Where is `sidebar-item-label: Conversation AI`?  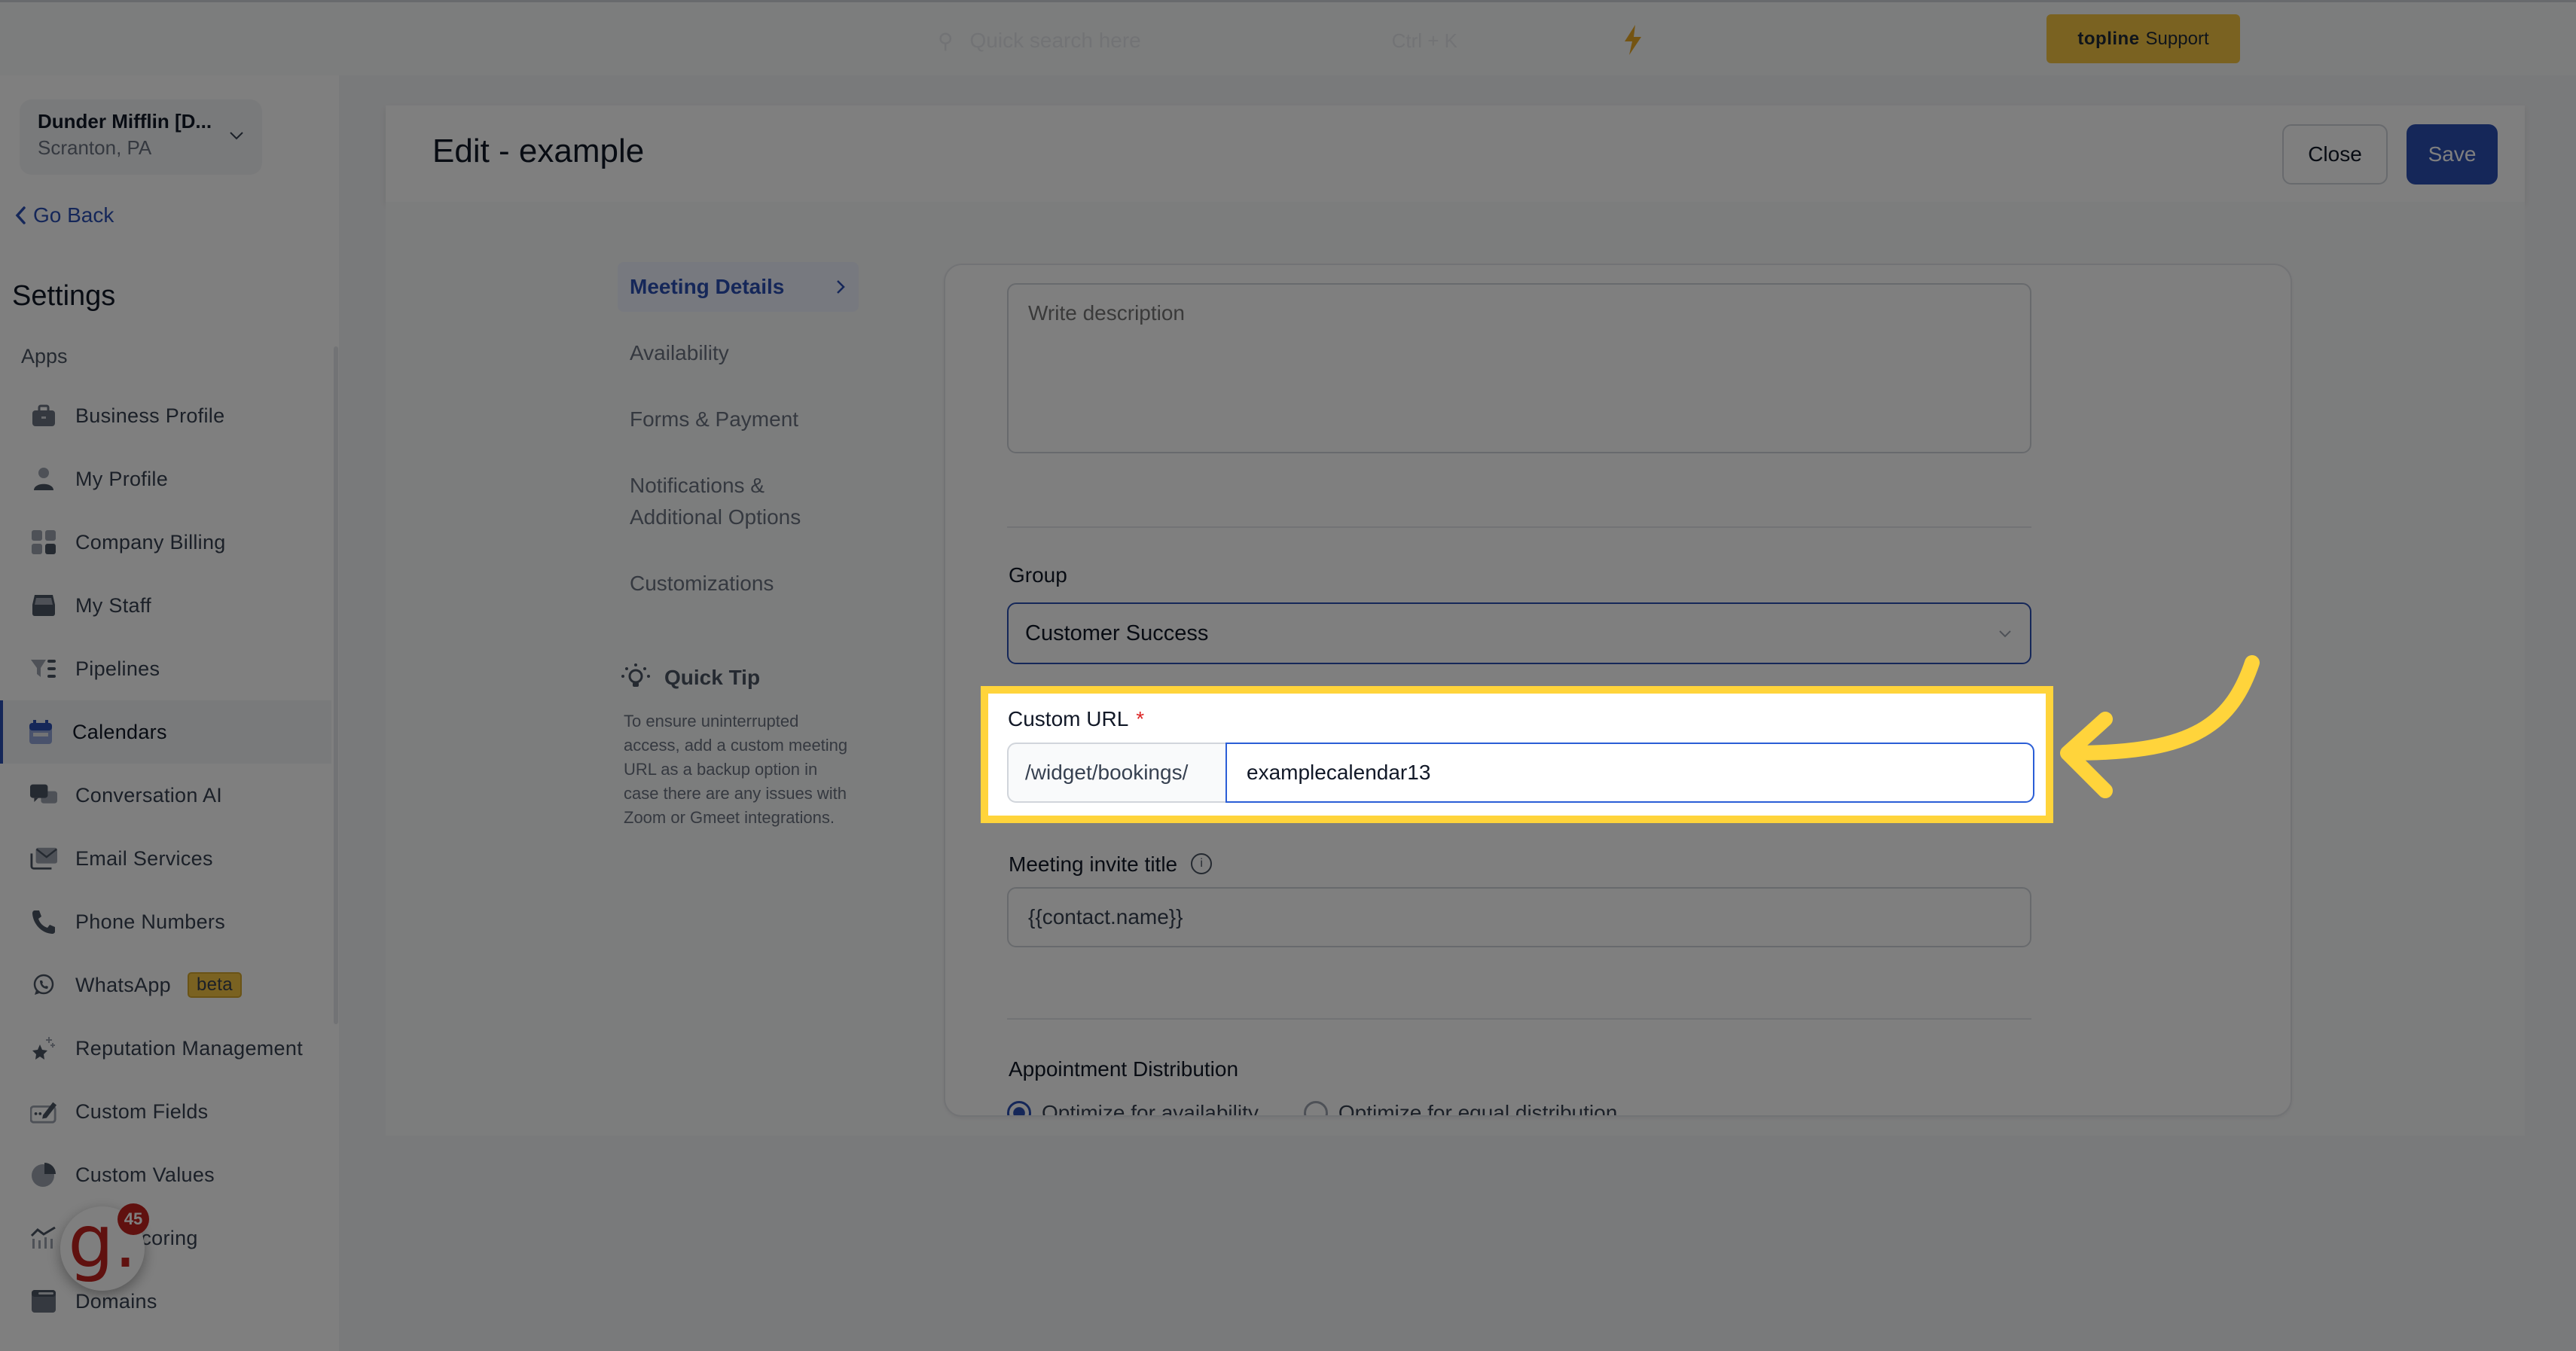 sidebar-item-label: Conversation AI is located at coordinates (149, 795).